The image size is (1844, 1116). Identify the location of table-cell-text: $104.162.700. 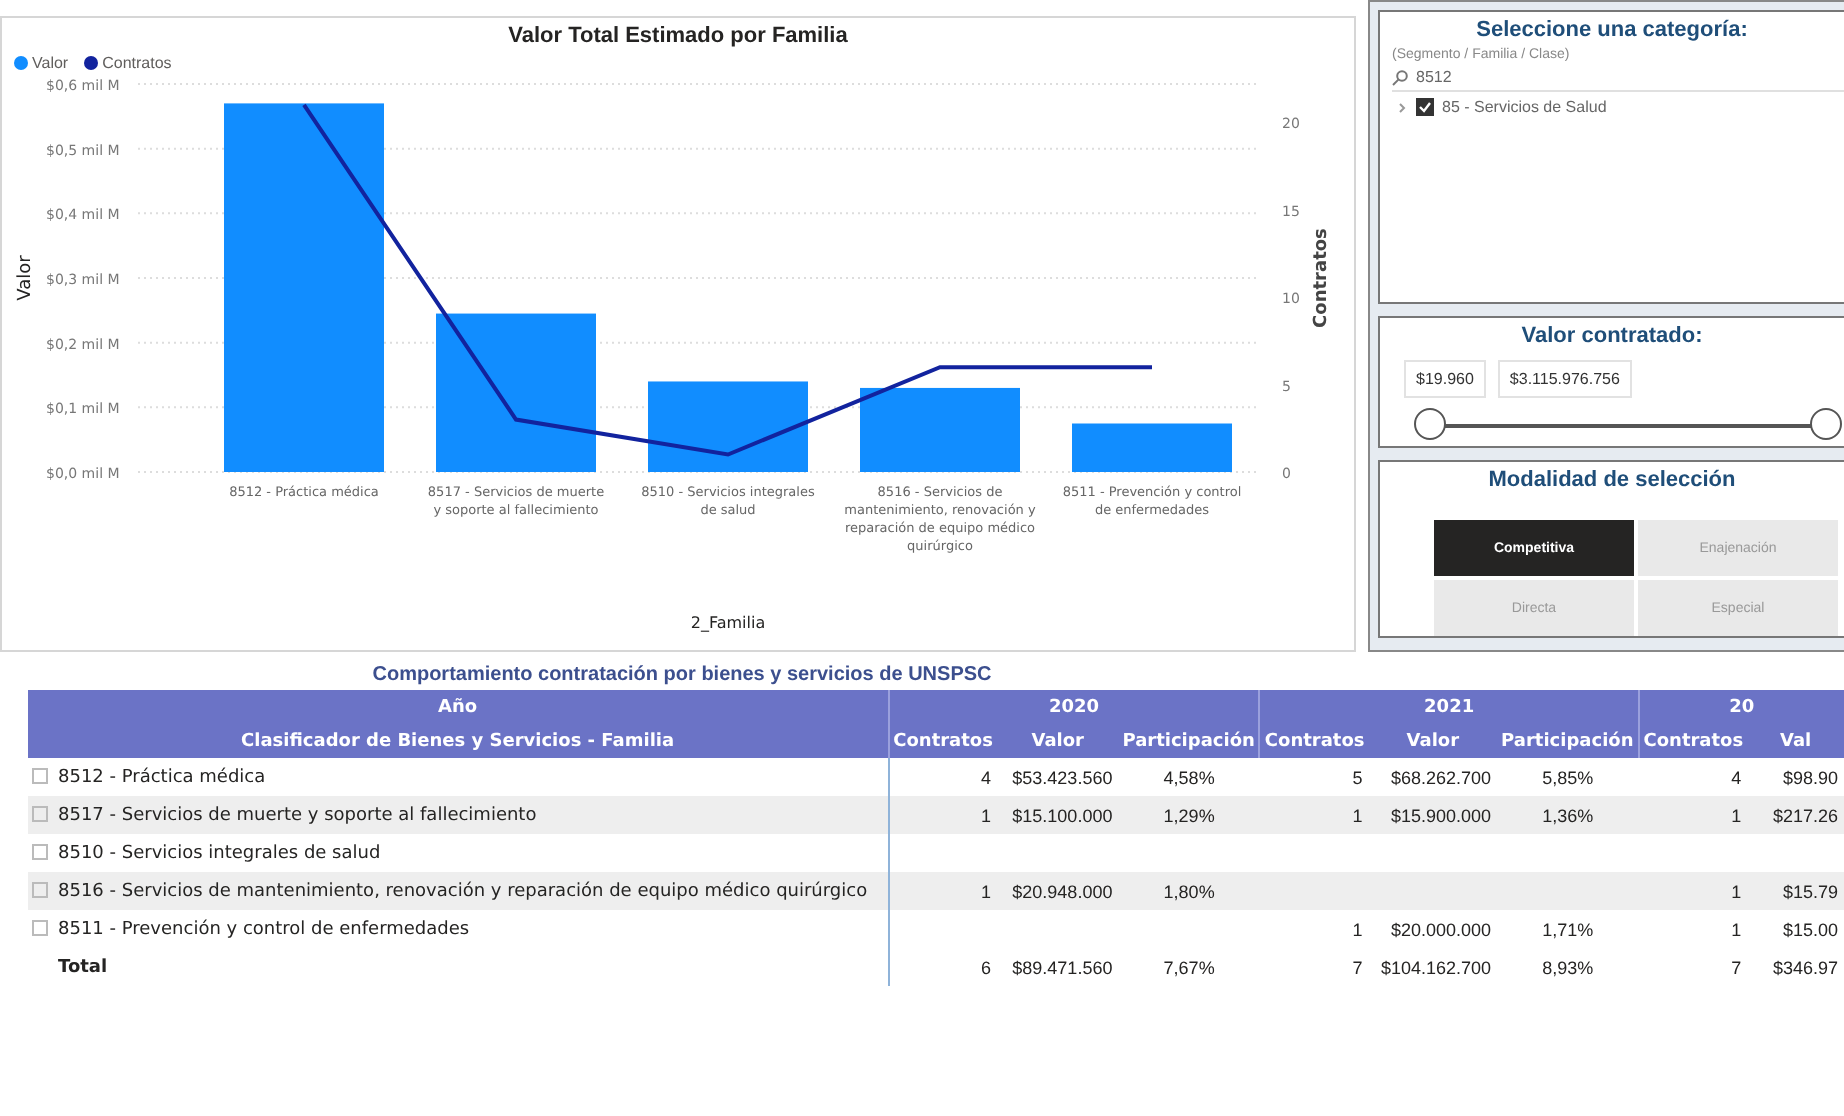
(1436, 968).